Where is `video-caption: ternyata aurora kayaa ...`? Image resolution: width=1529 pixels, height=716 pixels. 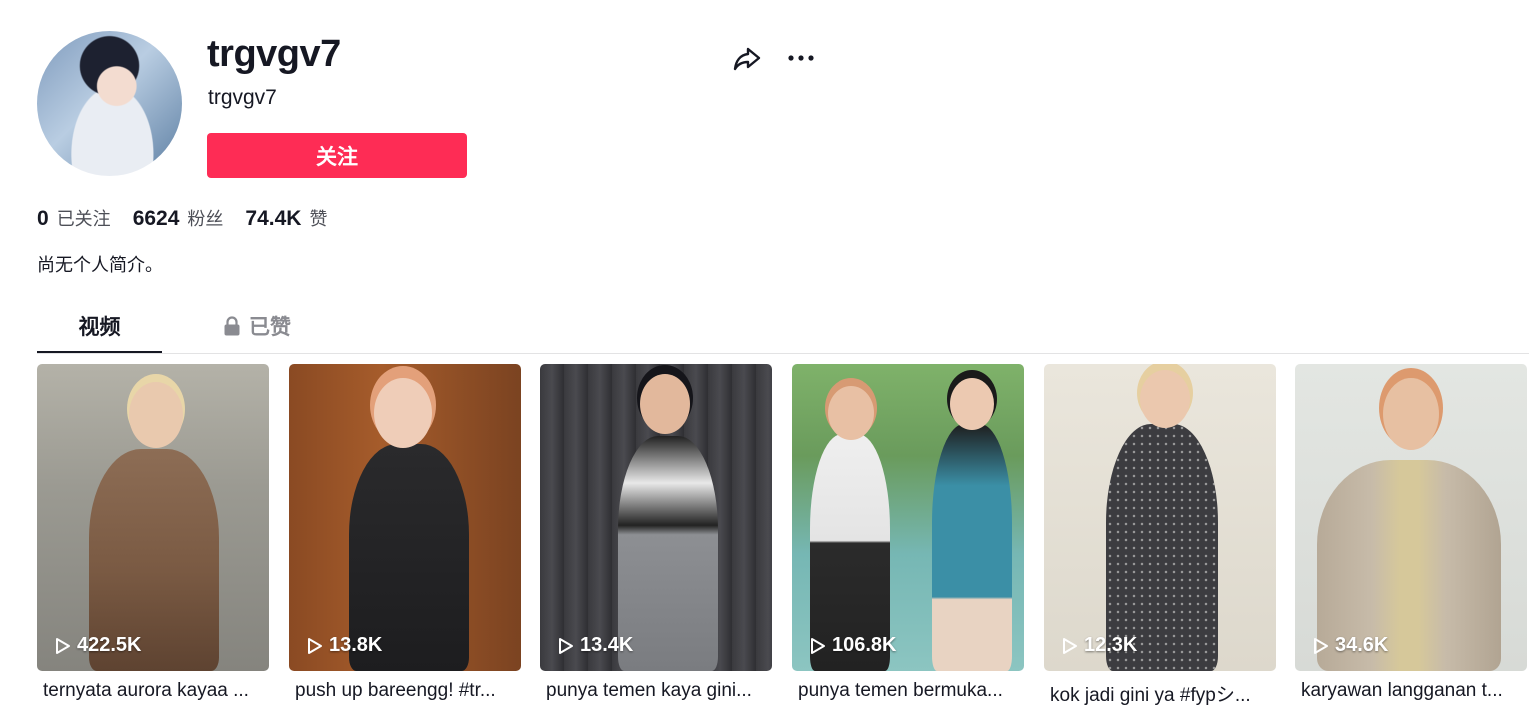 video-caption: ternyata aurora kayaa ... is located at coordinates (153, 691).